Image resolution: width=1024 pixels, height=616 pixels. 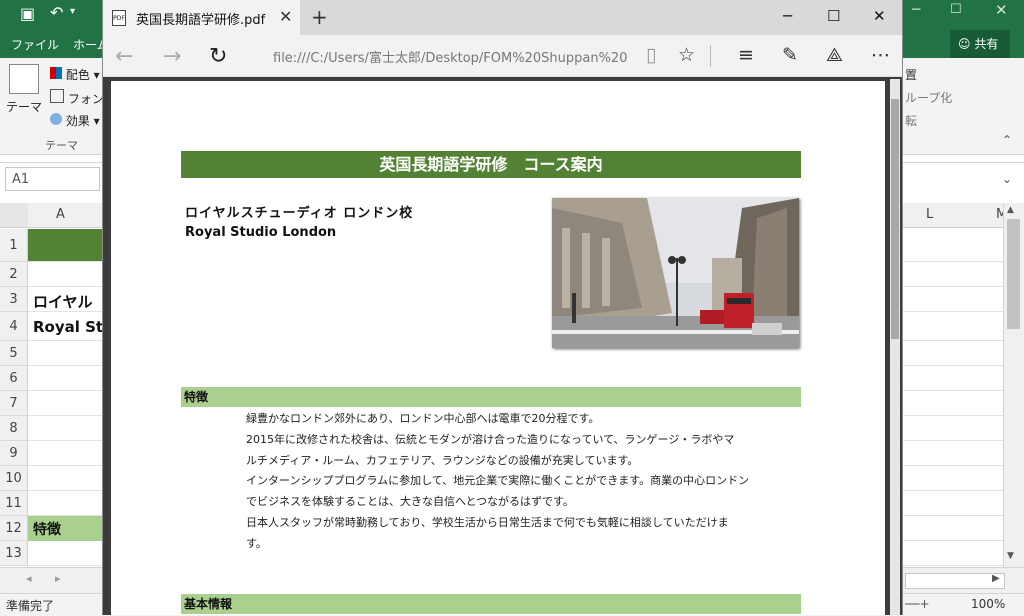 I want to click on row-header: 4, so click(x=14, y=326).